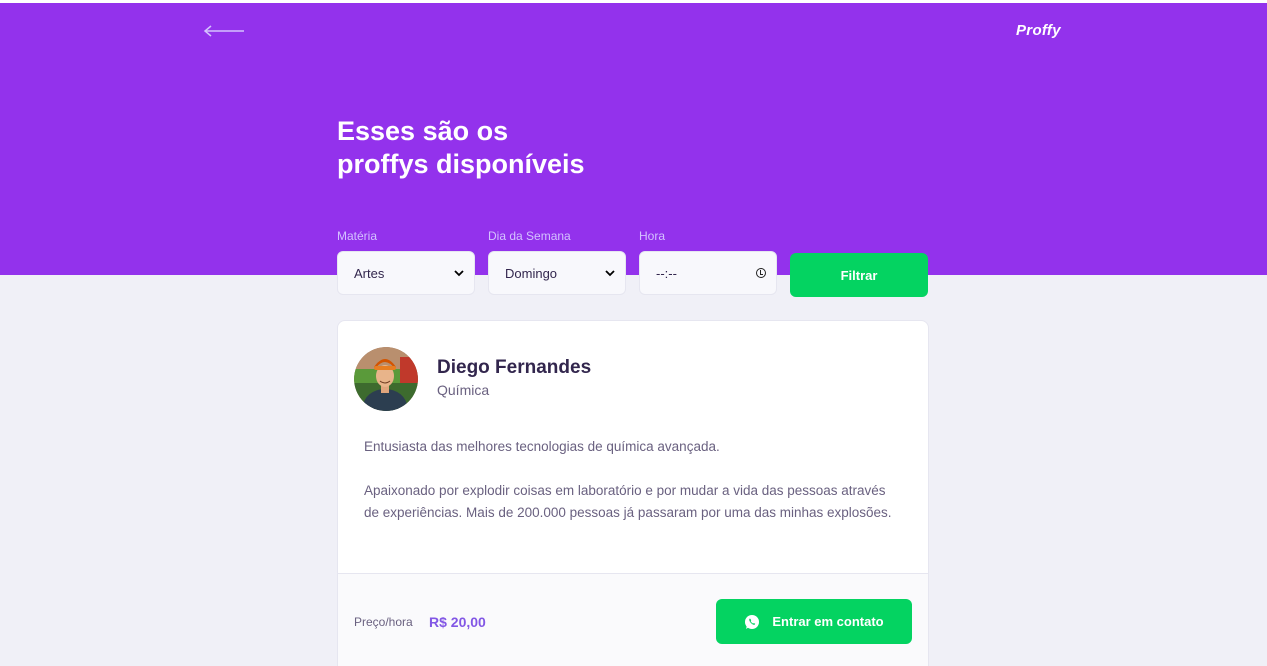  What do you see at coordinates (461, 164) in the screenshot?
I see `page-title-line2: proffys disponíveis` at bounding box center [461, 164].